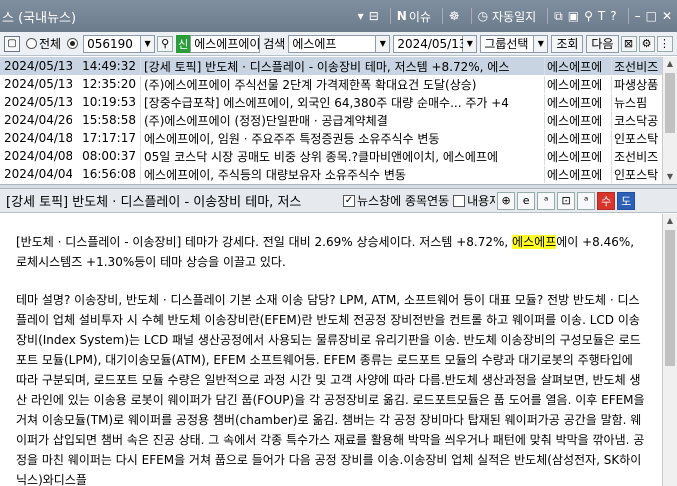 This screenshot has width=677, height=486. What do you see at coordinates (106, 102) in the screenshot?
I see `news-time: 10:19:53` at bounding box center [106, 102].